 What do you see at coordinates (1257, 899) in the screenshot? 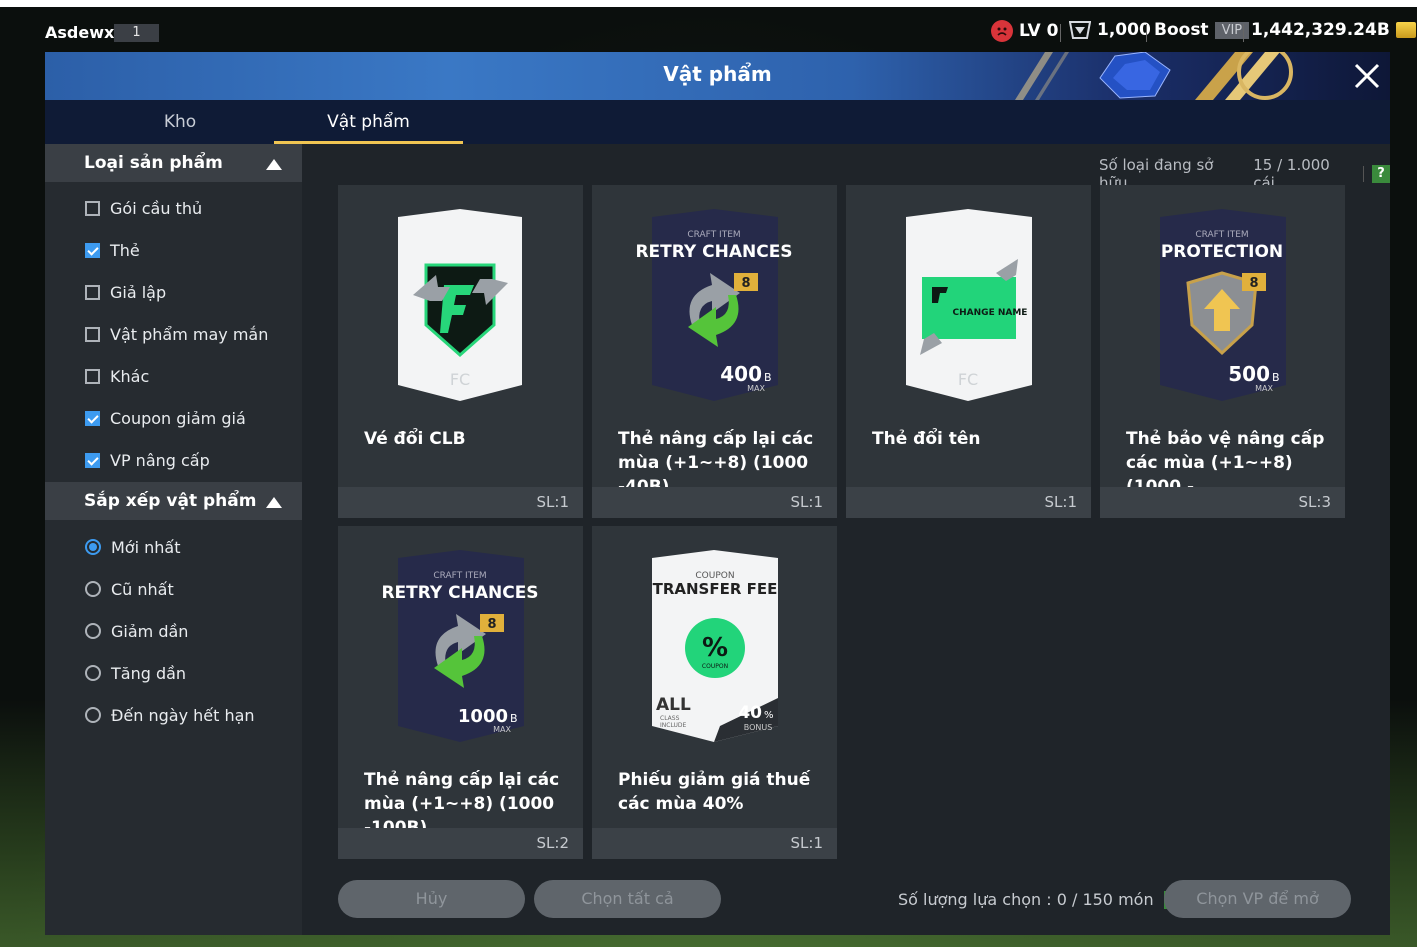
I see `open-items-button: Chọn VP để mở` at bounding box center [1257, 899].